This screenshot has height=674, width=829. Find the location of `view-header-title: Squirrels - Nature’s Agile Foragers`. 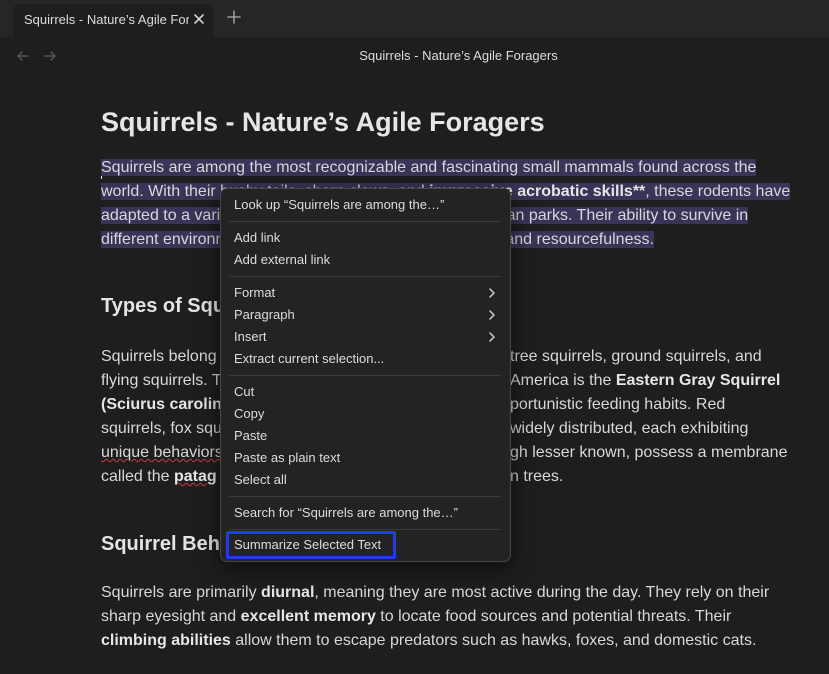

view-header-title: Squirrels - Nature’s Agile Foragers is located at coordinates (458, 55).